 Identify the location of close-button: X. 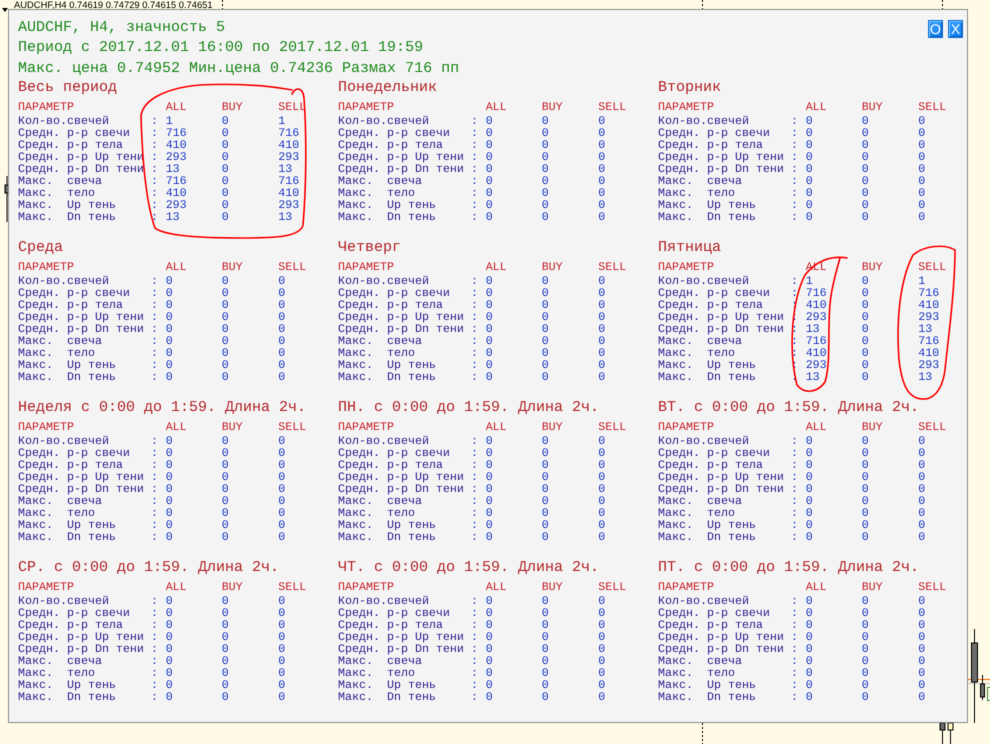
(955, 29).